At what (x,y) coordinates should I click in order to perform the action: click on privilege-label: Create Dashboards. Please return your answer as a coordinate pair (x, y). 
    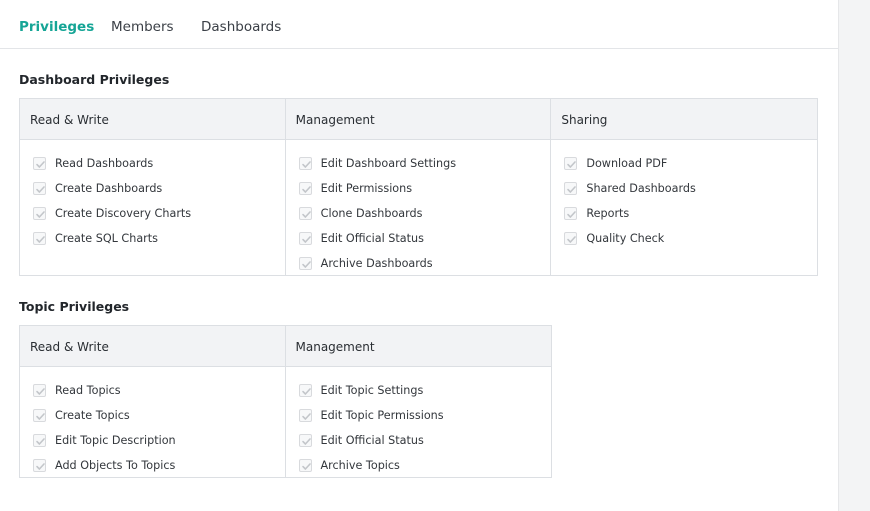
    Looking at the image, I should click on (109, 188).